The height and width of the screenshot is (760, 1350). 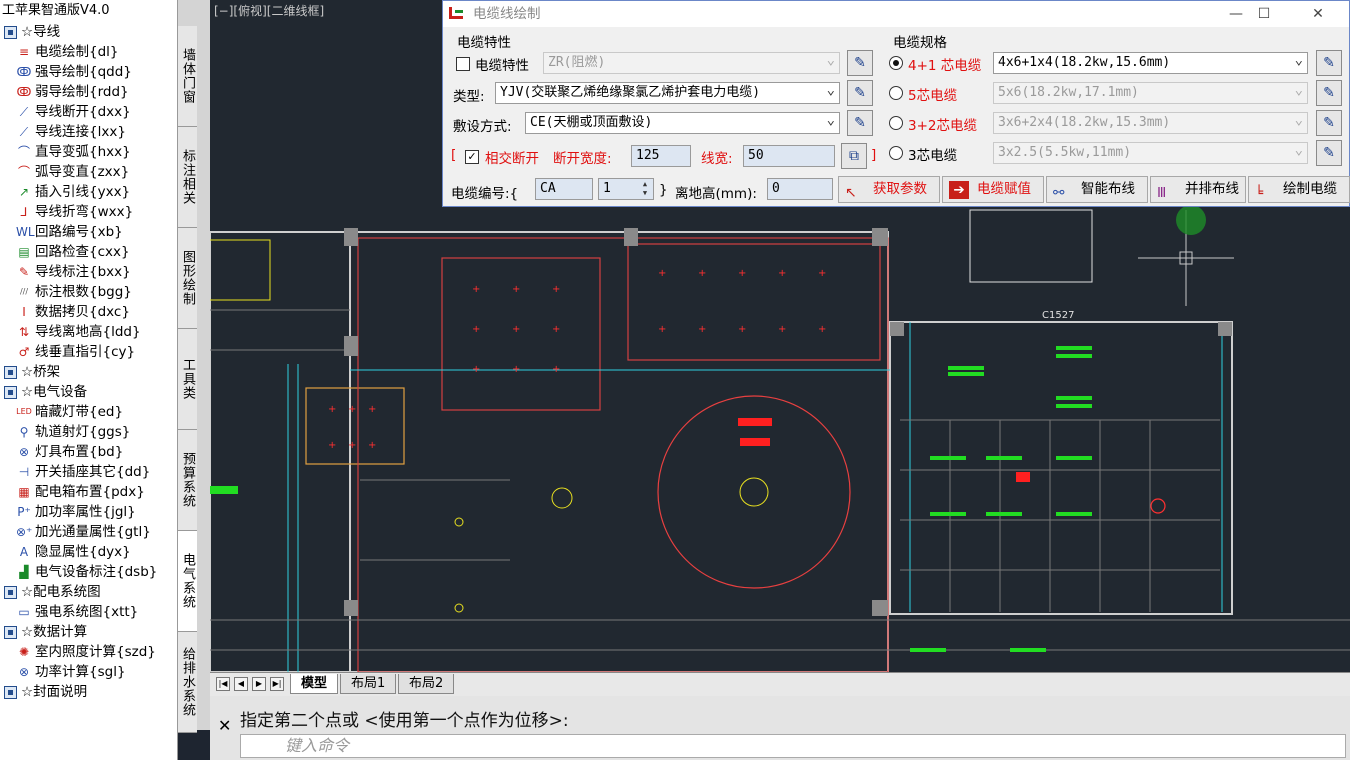 I want to click on layout-tab-1: 布局1, so click(x=368, y=684).